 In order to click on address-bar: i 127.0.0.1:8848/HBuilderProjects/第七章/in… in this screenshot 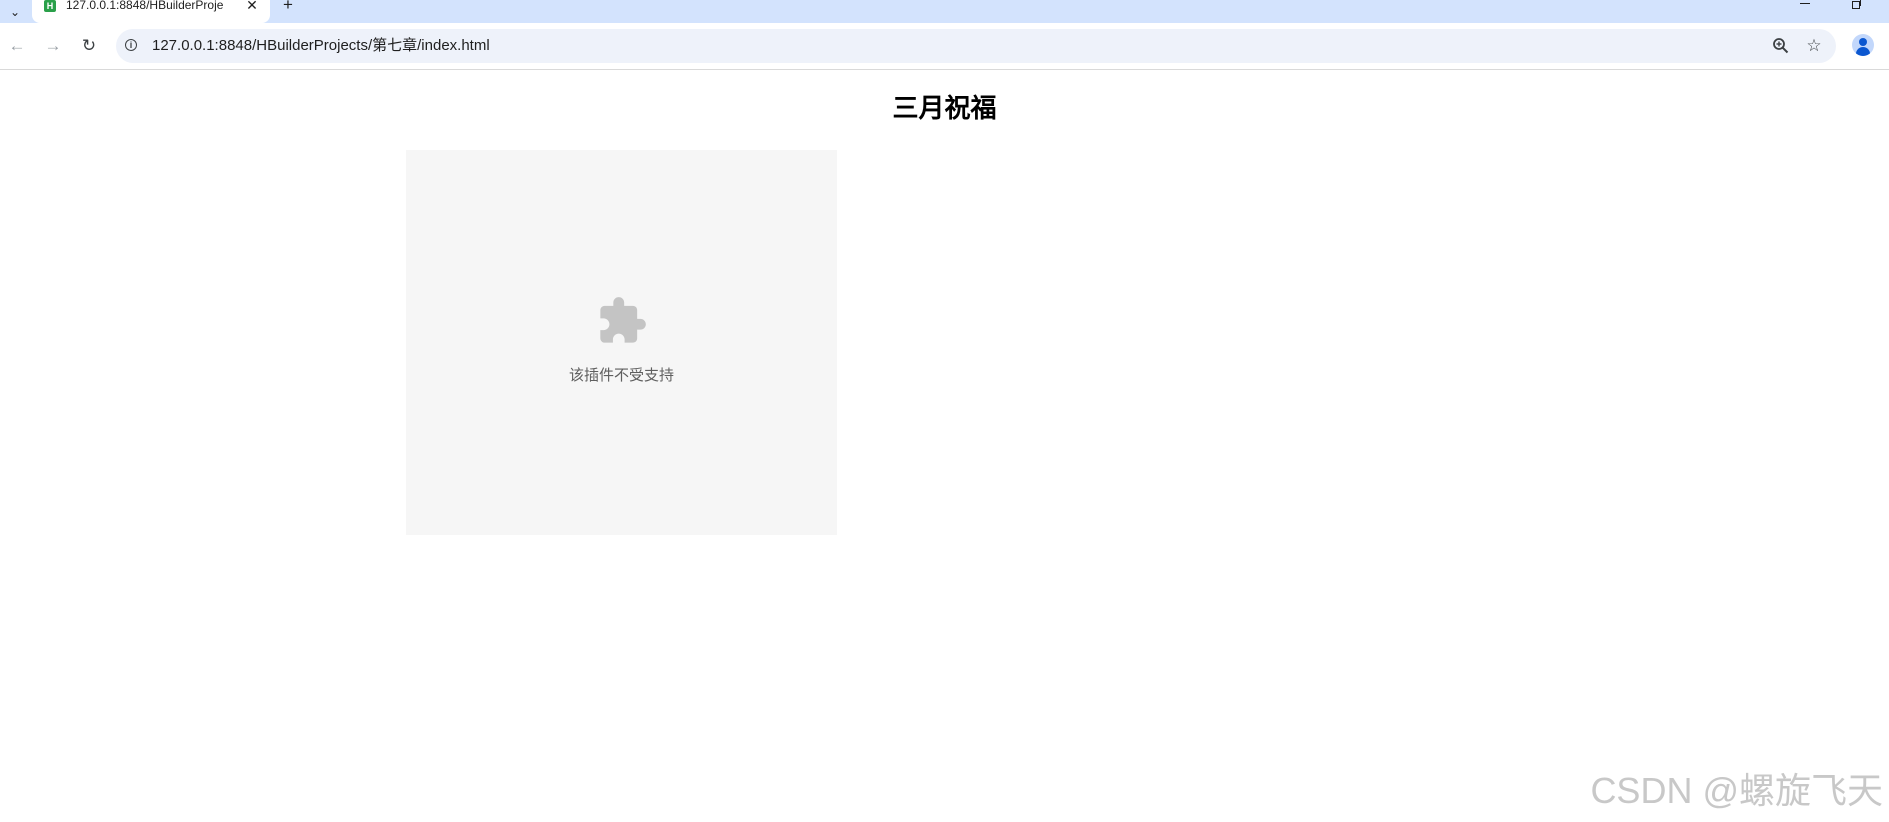, I will do `click(976, 46)`.